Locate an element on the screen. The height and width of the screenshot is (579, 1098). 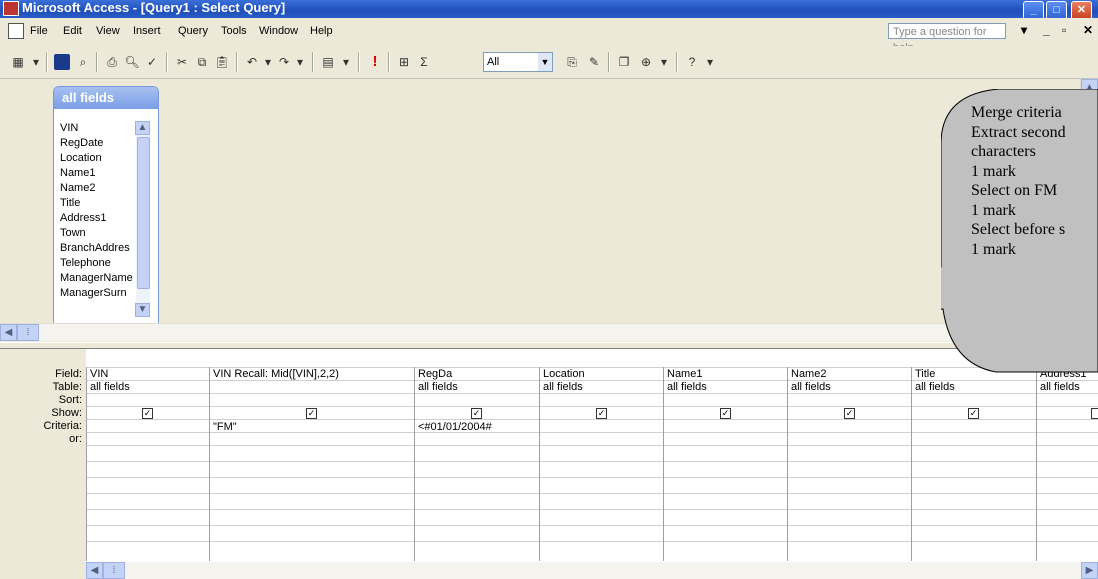
print-icon: ⎙ is located at coordinates (112, 62).